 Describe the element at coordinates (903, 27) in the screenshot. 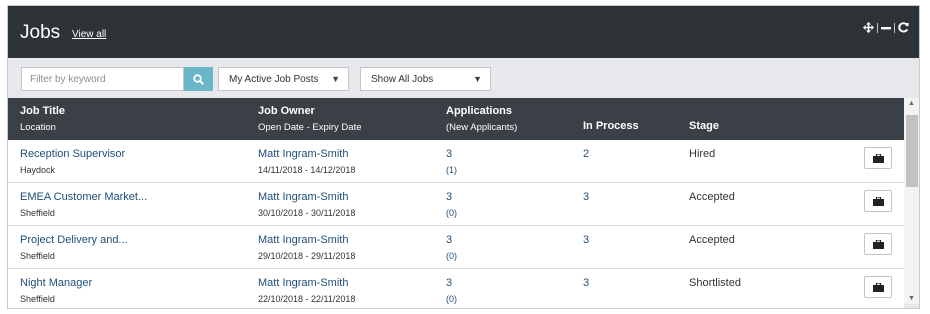

I see `refresh-icon` at that location.